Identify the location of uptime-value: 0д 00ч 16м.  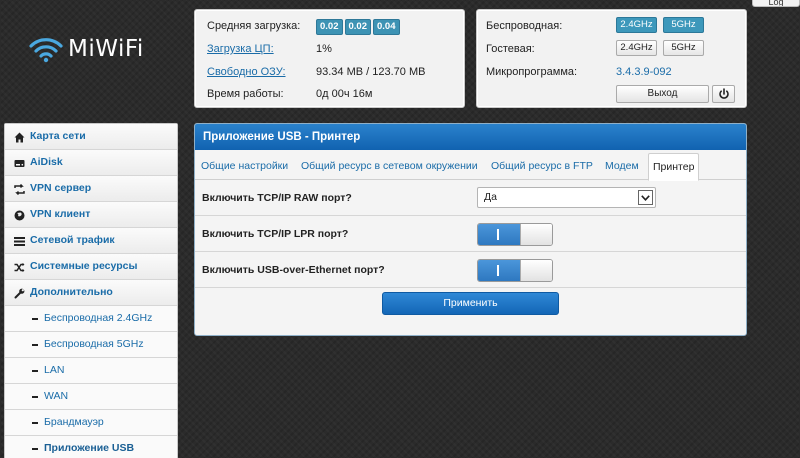
(344, 94).